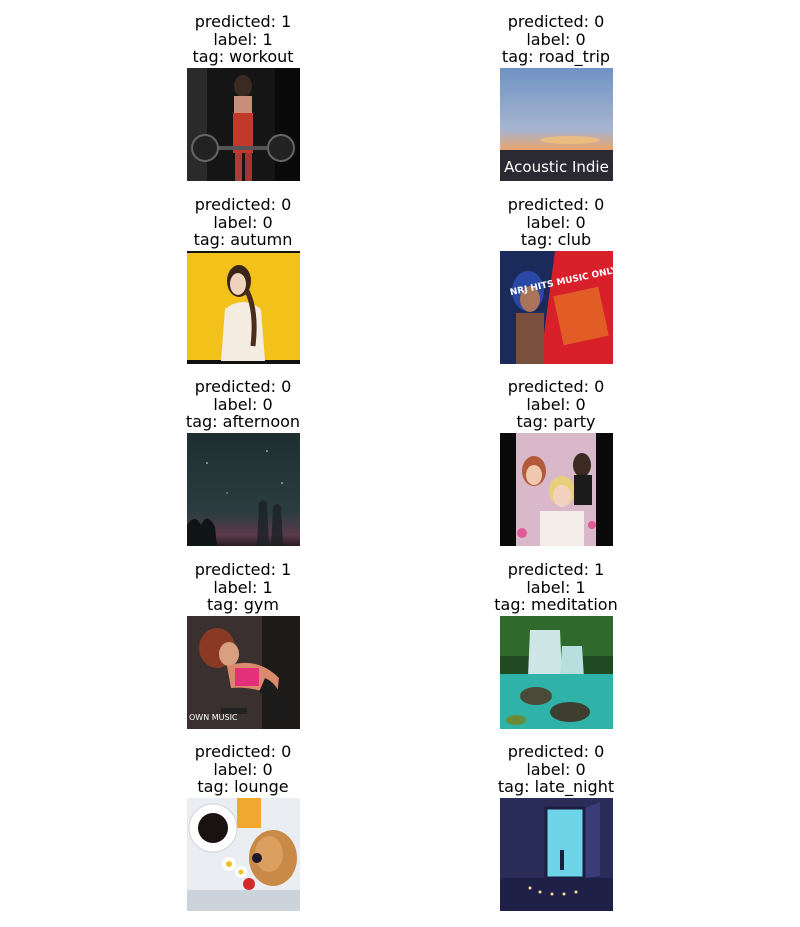 This screenshot has height=927, width=800. What do you see at coordinates (556, 421) in the screenshot?
I see `tag-text: tag: party` at bounding box center [556, 421].